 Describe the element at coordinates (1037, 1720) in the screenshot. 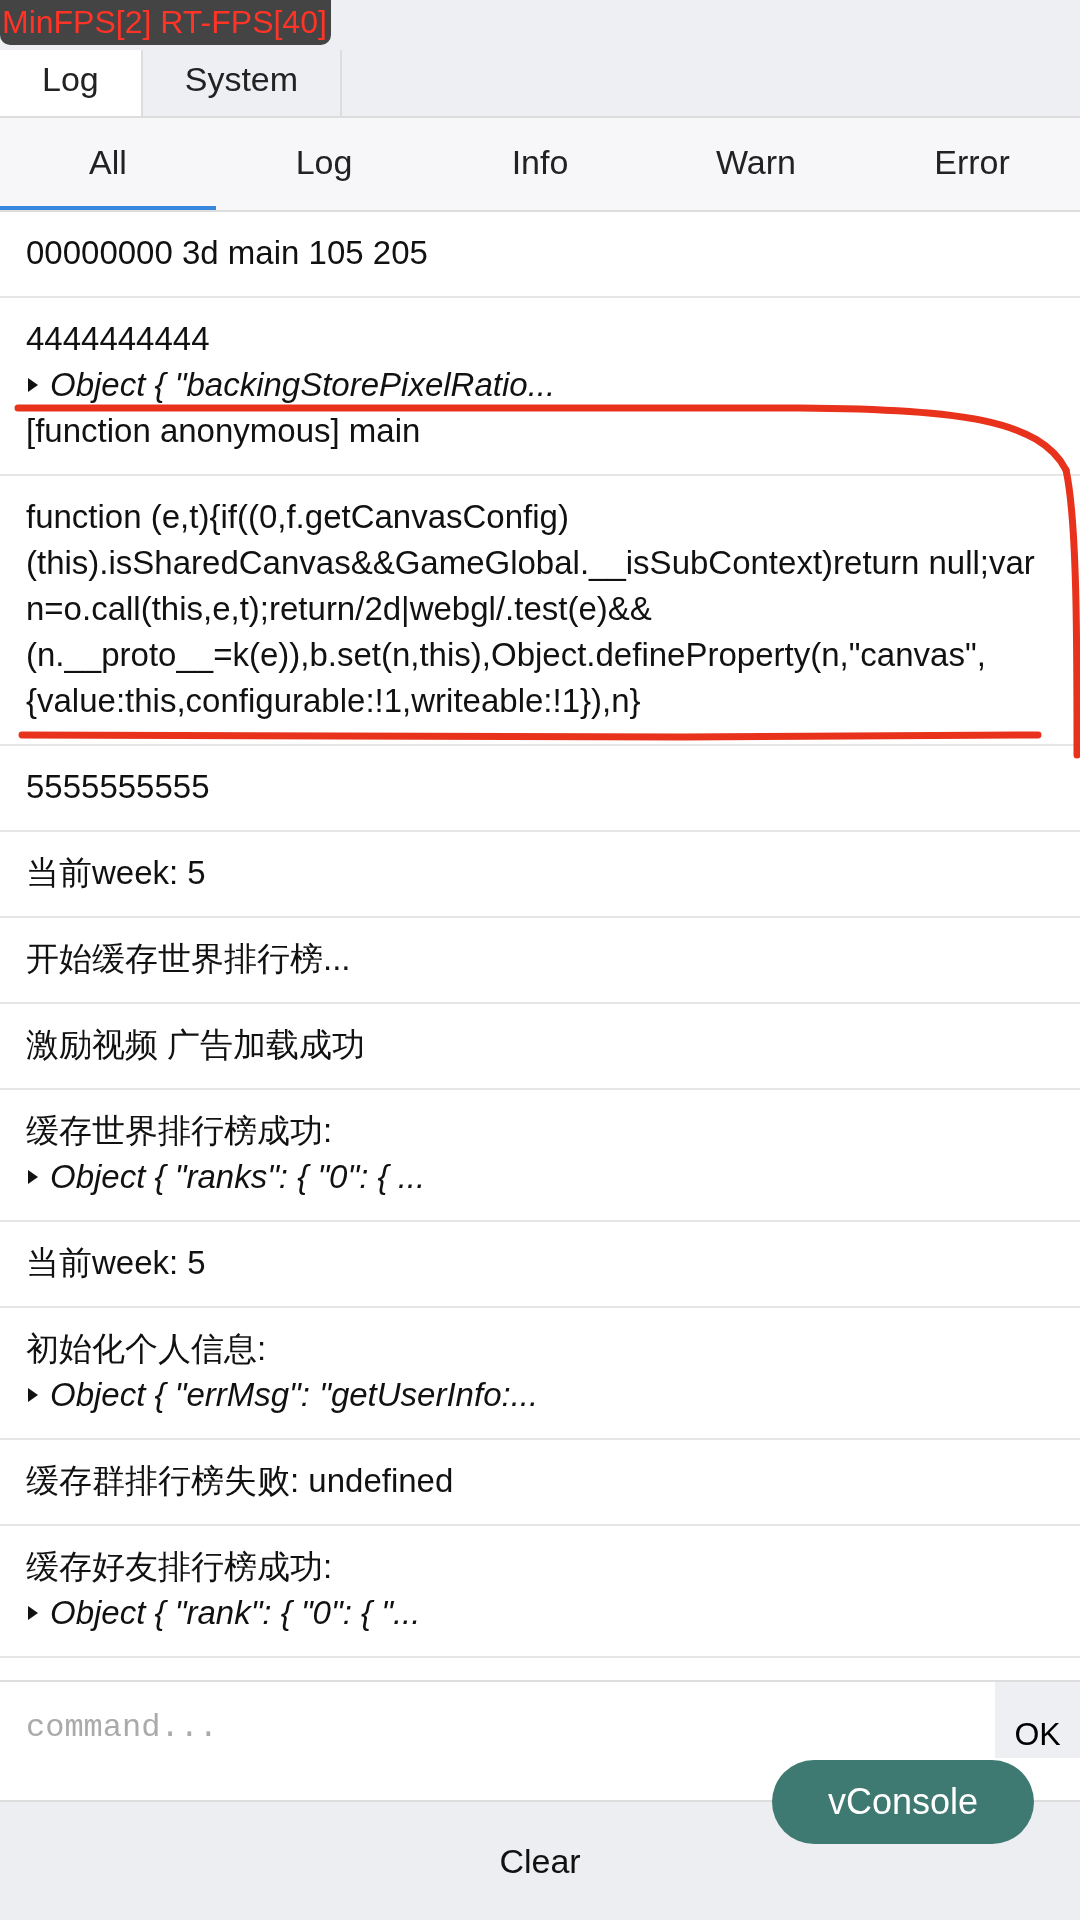

I see `ok-button: OK` at that location.